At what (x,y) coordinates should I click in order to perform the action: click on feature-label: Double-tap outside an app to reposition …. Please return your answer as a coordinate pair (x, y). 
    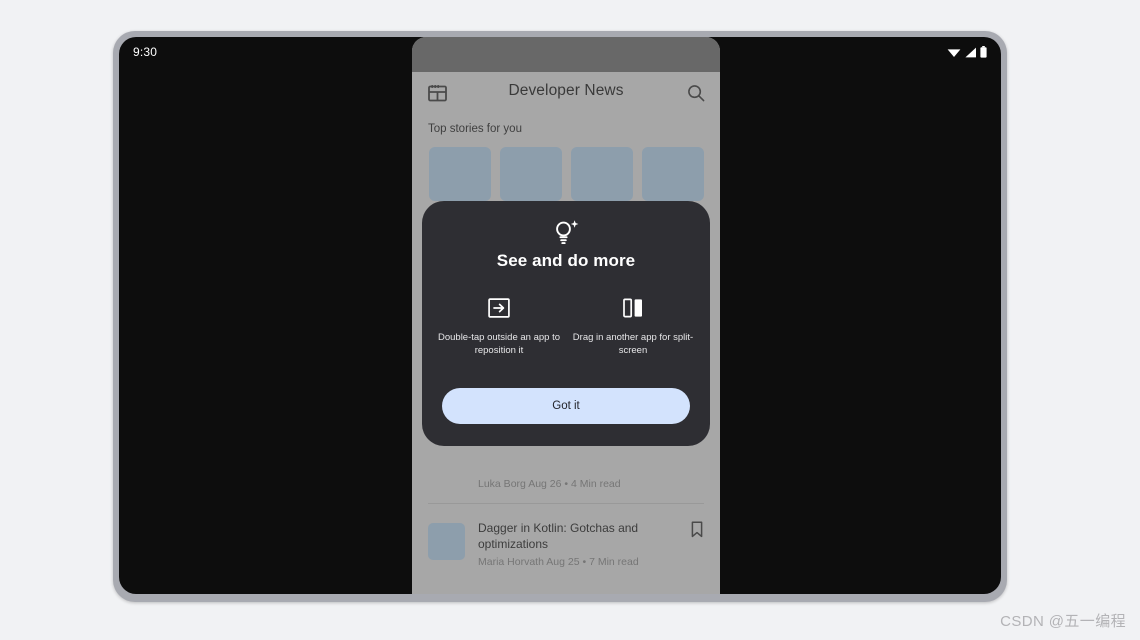
    Looking at the image, I should click on (498, 344).